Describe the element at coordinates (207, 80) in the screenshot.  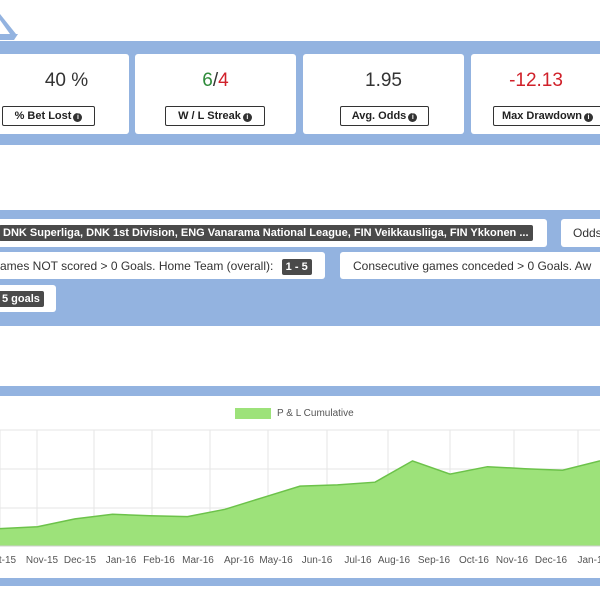
I see `wl-streak-wins: 6` at that location.